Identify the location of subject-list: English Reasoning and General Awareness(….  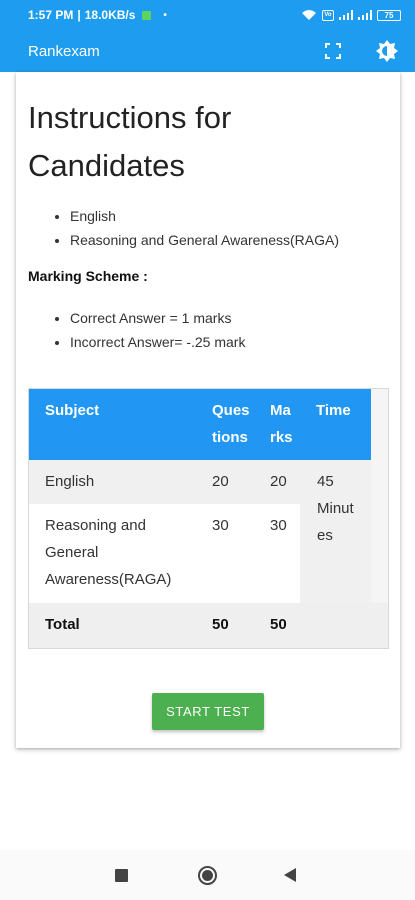
(204, 228).